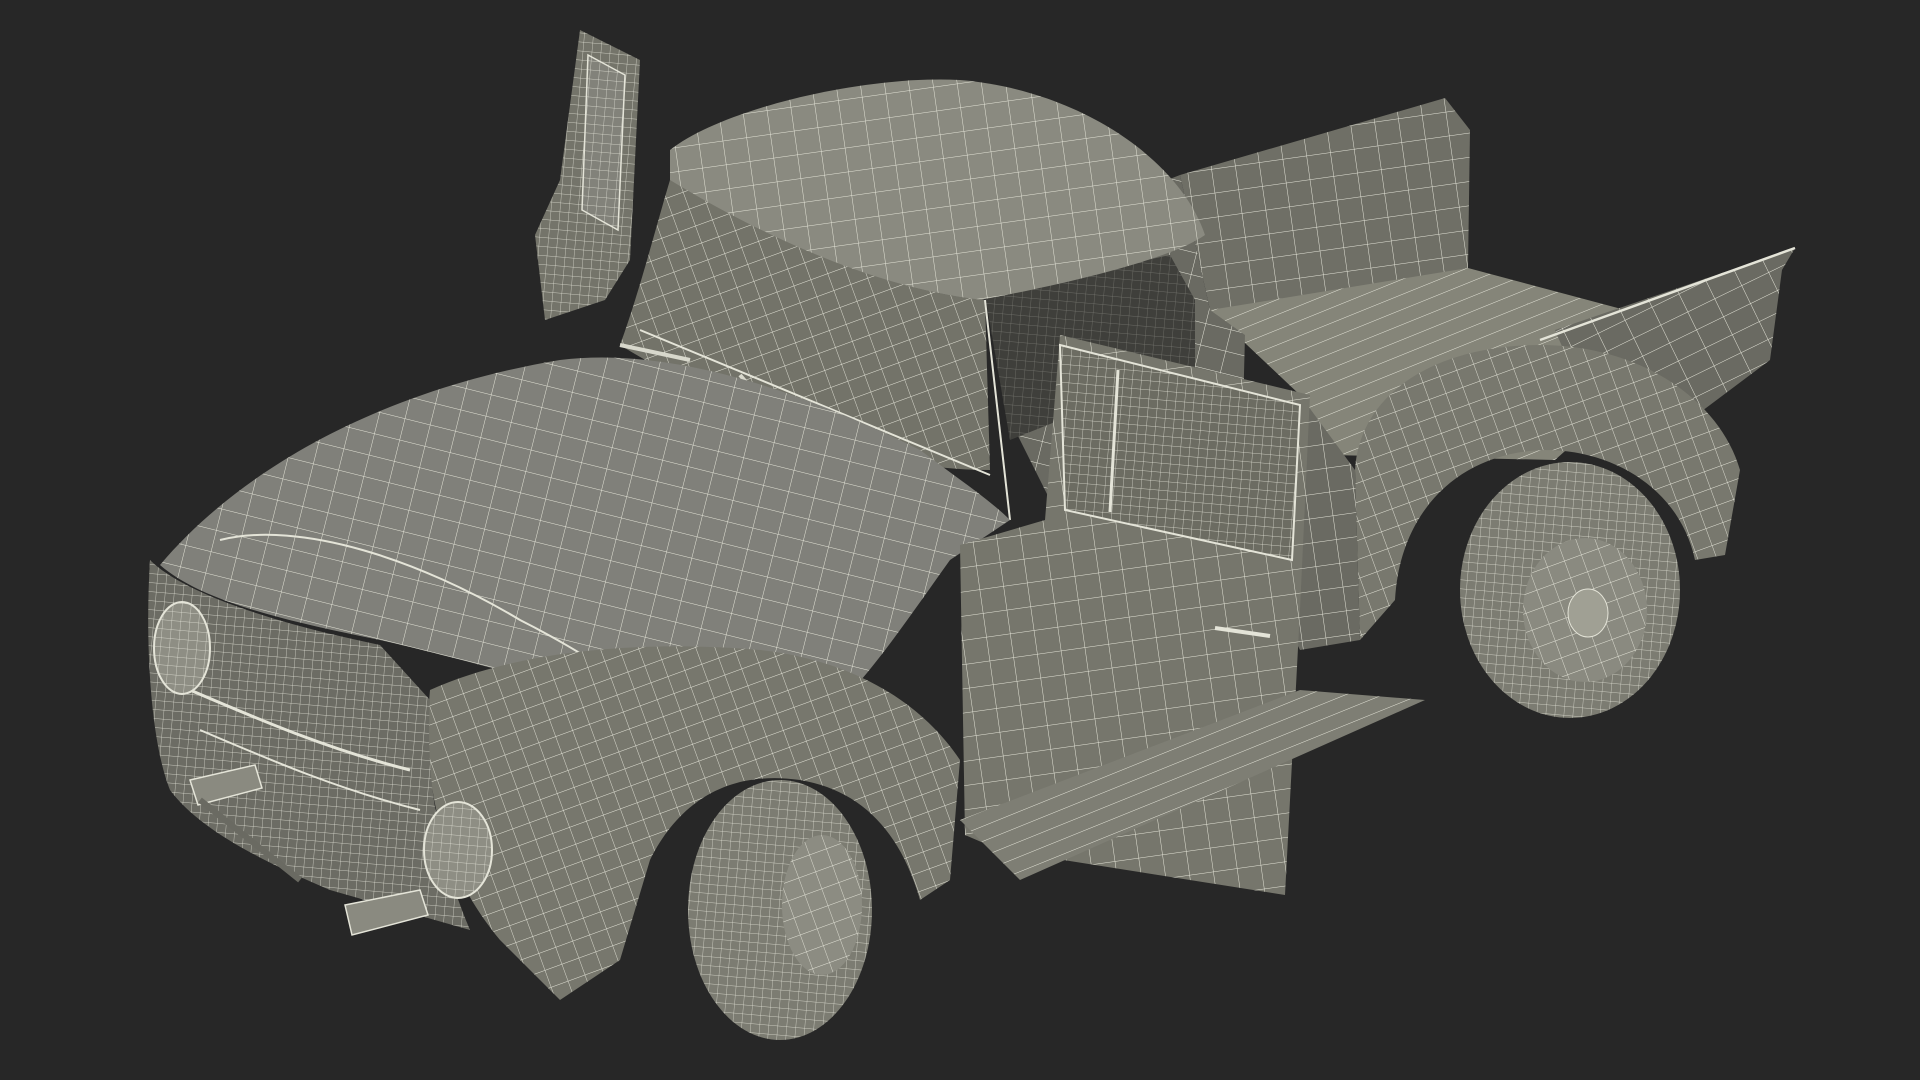 Image resolution: width=1920 pixels, height=1080 pixels. I want to click on driver-door-open, so click(587, 175).